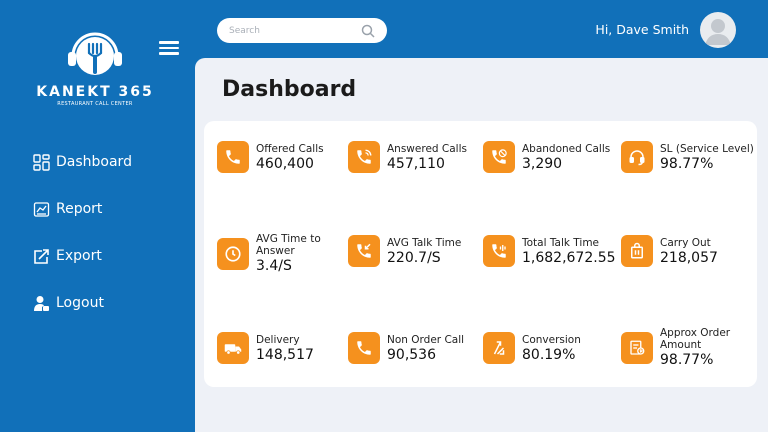 Image resolution: width=768 pixels, height=432 pixels. What do you see at coordinates (95, 92) in the screenshot?
I see `brand-name: KANEKT 365` at bounding box center [95, 92].